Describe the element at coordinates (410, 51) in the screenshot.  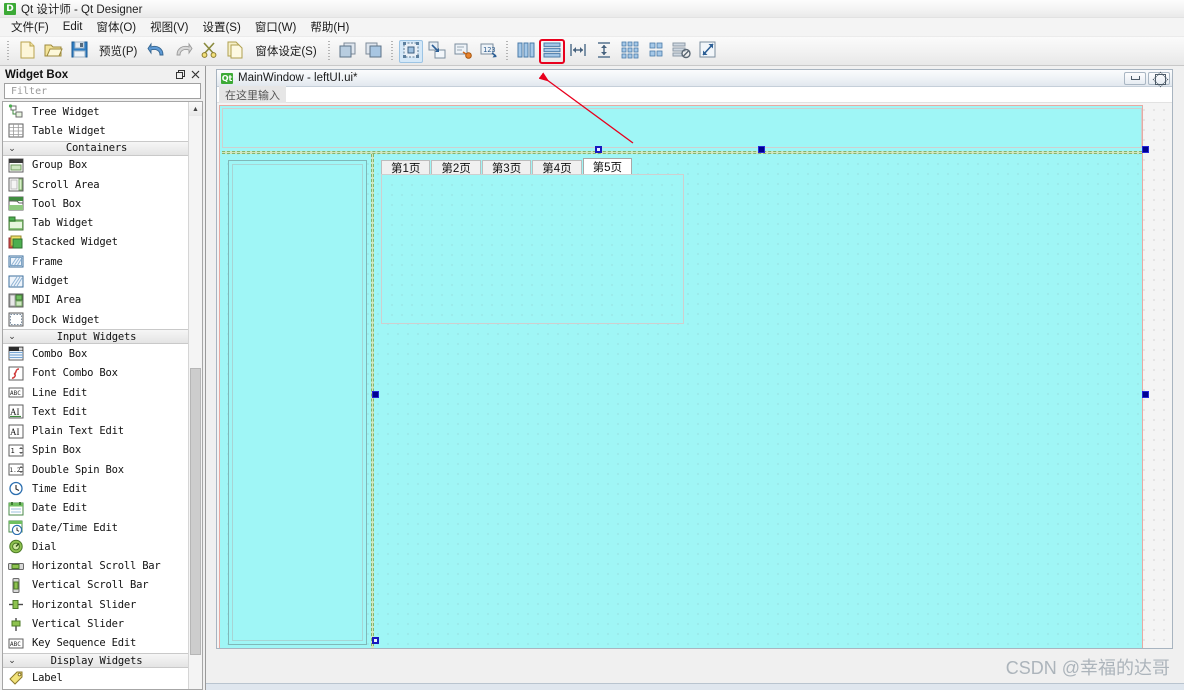
I see `edit-widgets-button` at that location.